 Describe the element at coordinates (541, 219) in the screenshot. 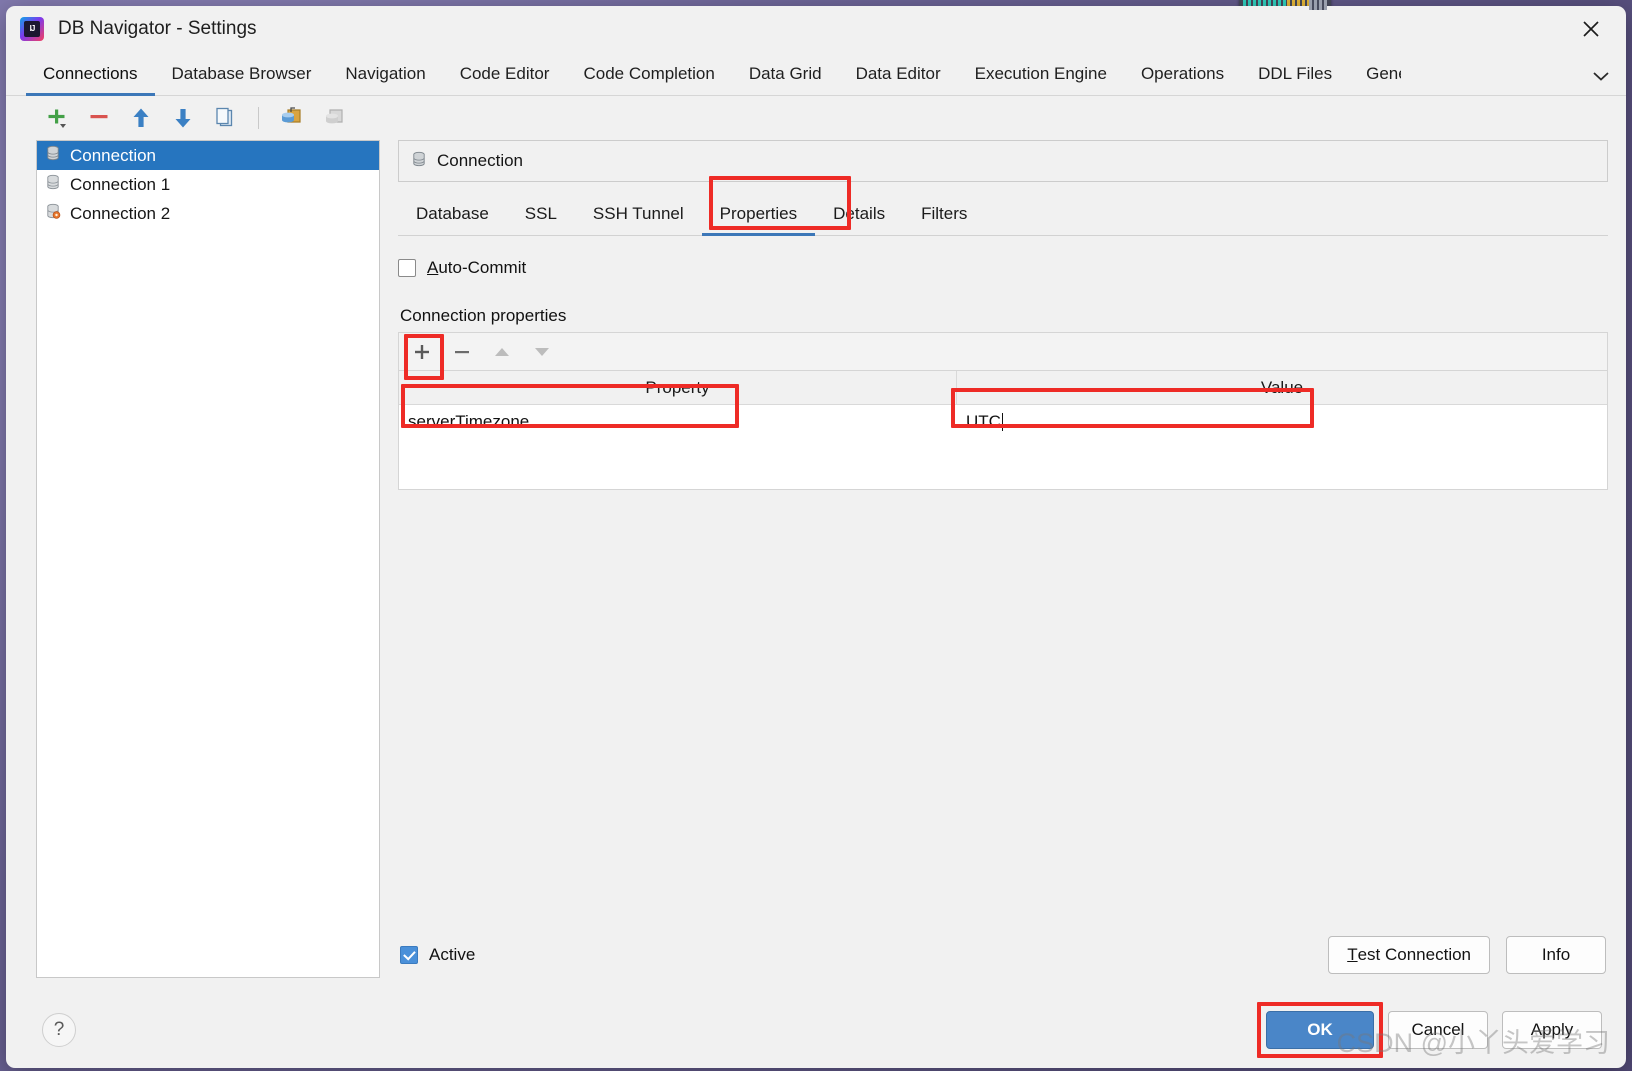

I see `tab-ssl: SSL` at that location.